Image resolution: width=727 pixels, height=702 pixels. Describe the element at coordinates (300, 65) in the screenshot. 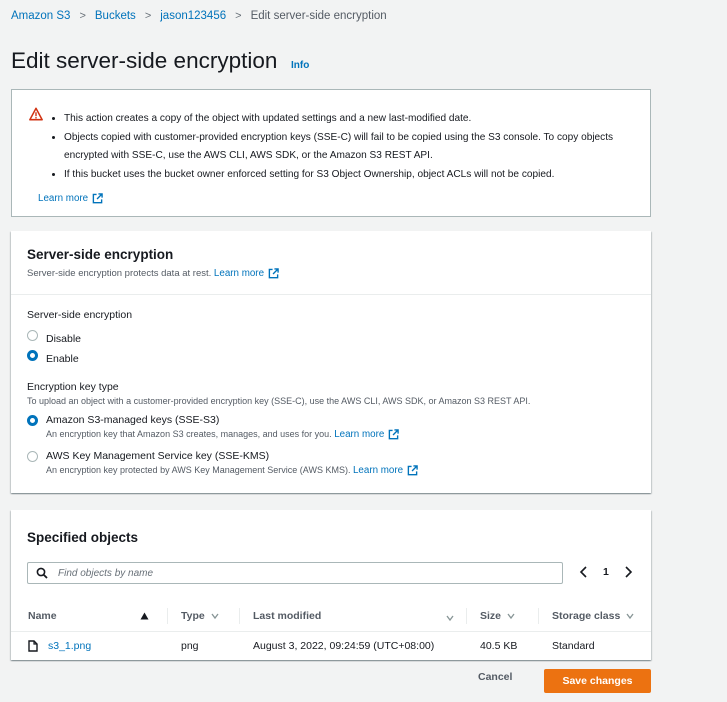

I see `info-link: Info` at that location.